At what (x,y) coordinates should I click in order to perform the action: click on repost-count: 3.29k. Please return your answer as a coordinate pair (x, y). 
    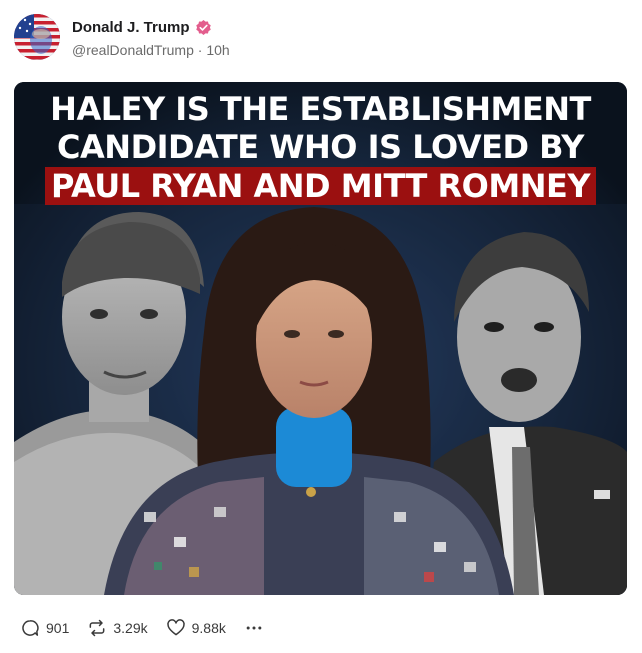
    Looking at the image, I should click on (130, 628).